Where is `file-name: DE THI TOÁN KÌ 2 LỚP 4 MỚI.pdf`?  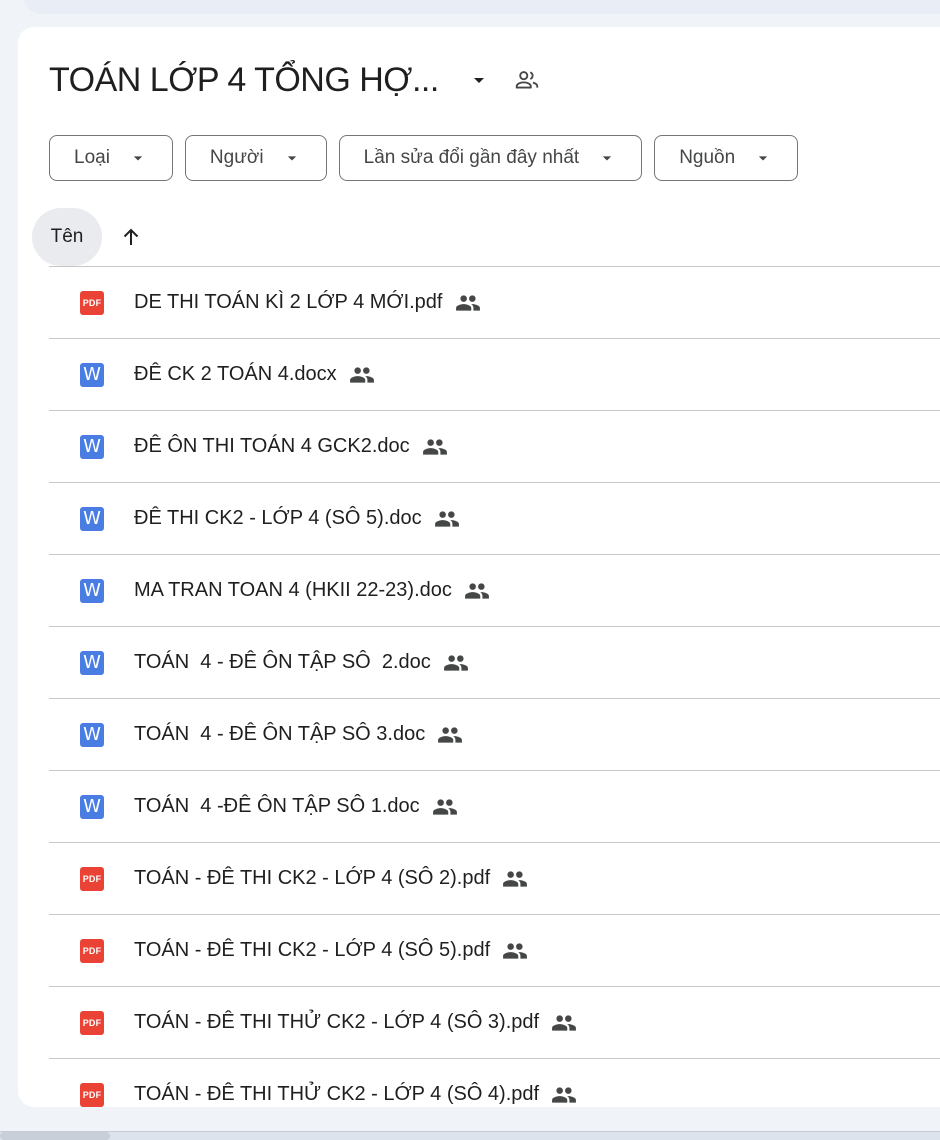 file-name: DE THI TOÁN KÌ 2 LỚP 4 MỚI.pdf is located at coordinates (288, 302).